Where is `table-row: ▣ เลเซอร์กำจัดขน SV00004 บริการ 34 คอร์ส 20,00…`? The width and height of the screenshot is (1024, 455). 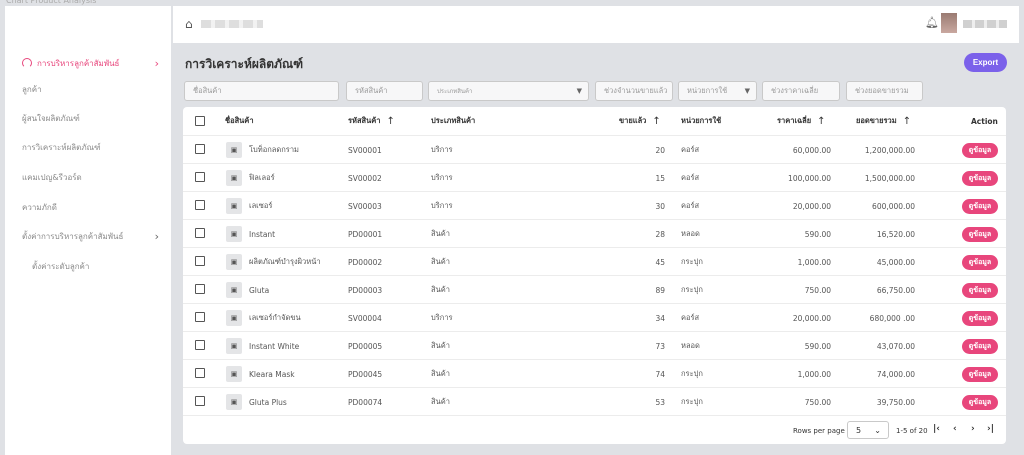 table-row: ▣ เลเซอร์กำจัดขน SV00004 บริการ 34 คอร์ส 20,00… is located at coordinates (594, 317).